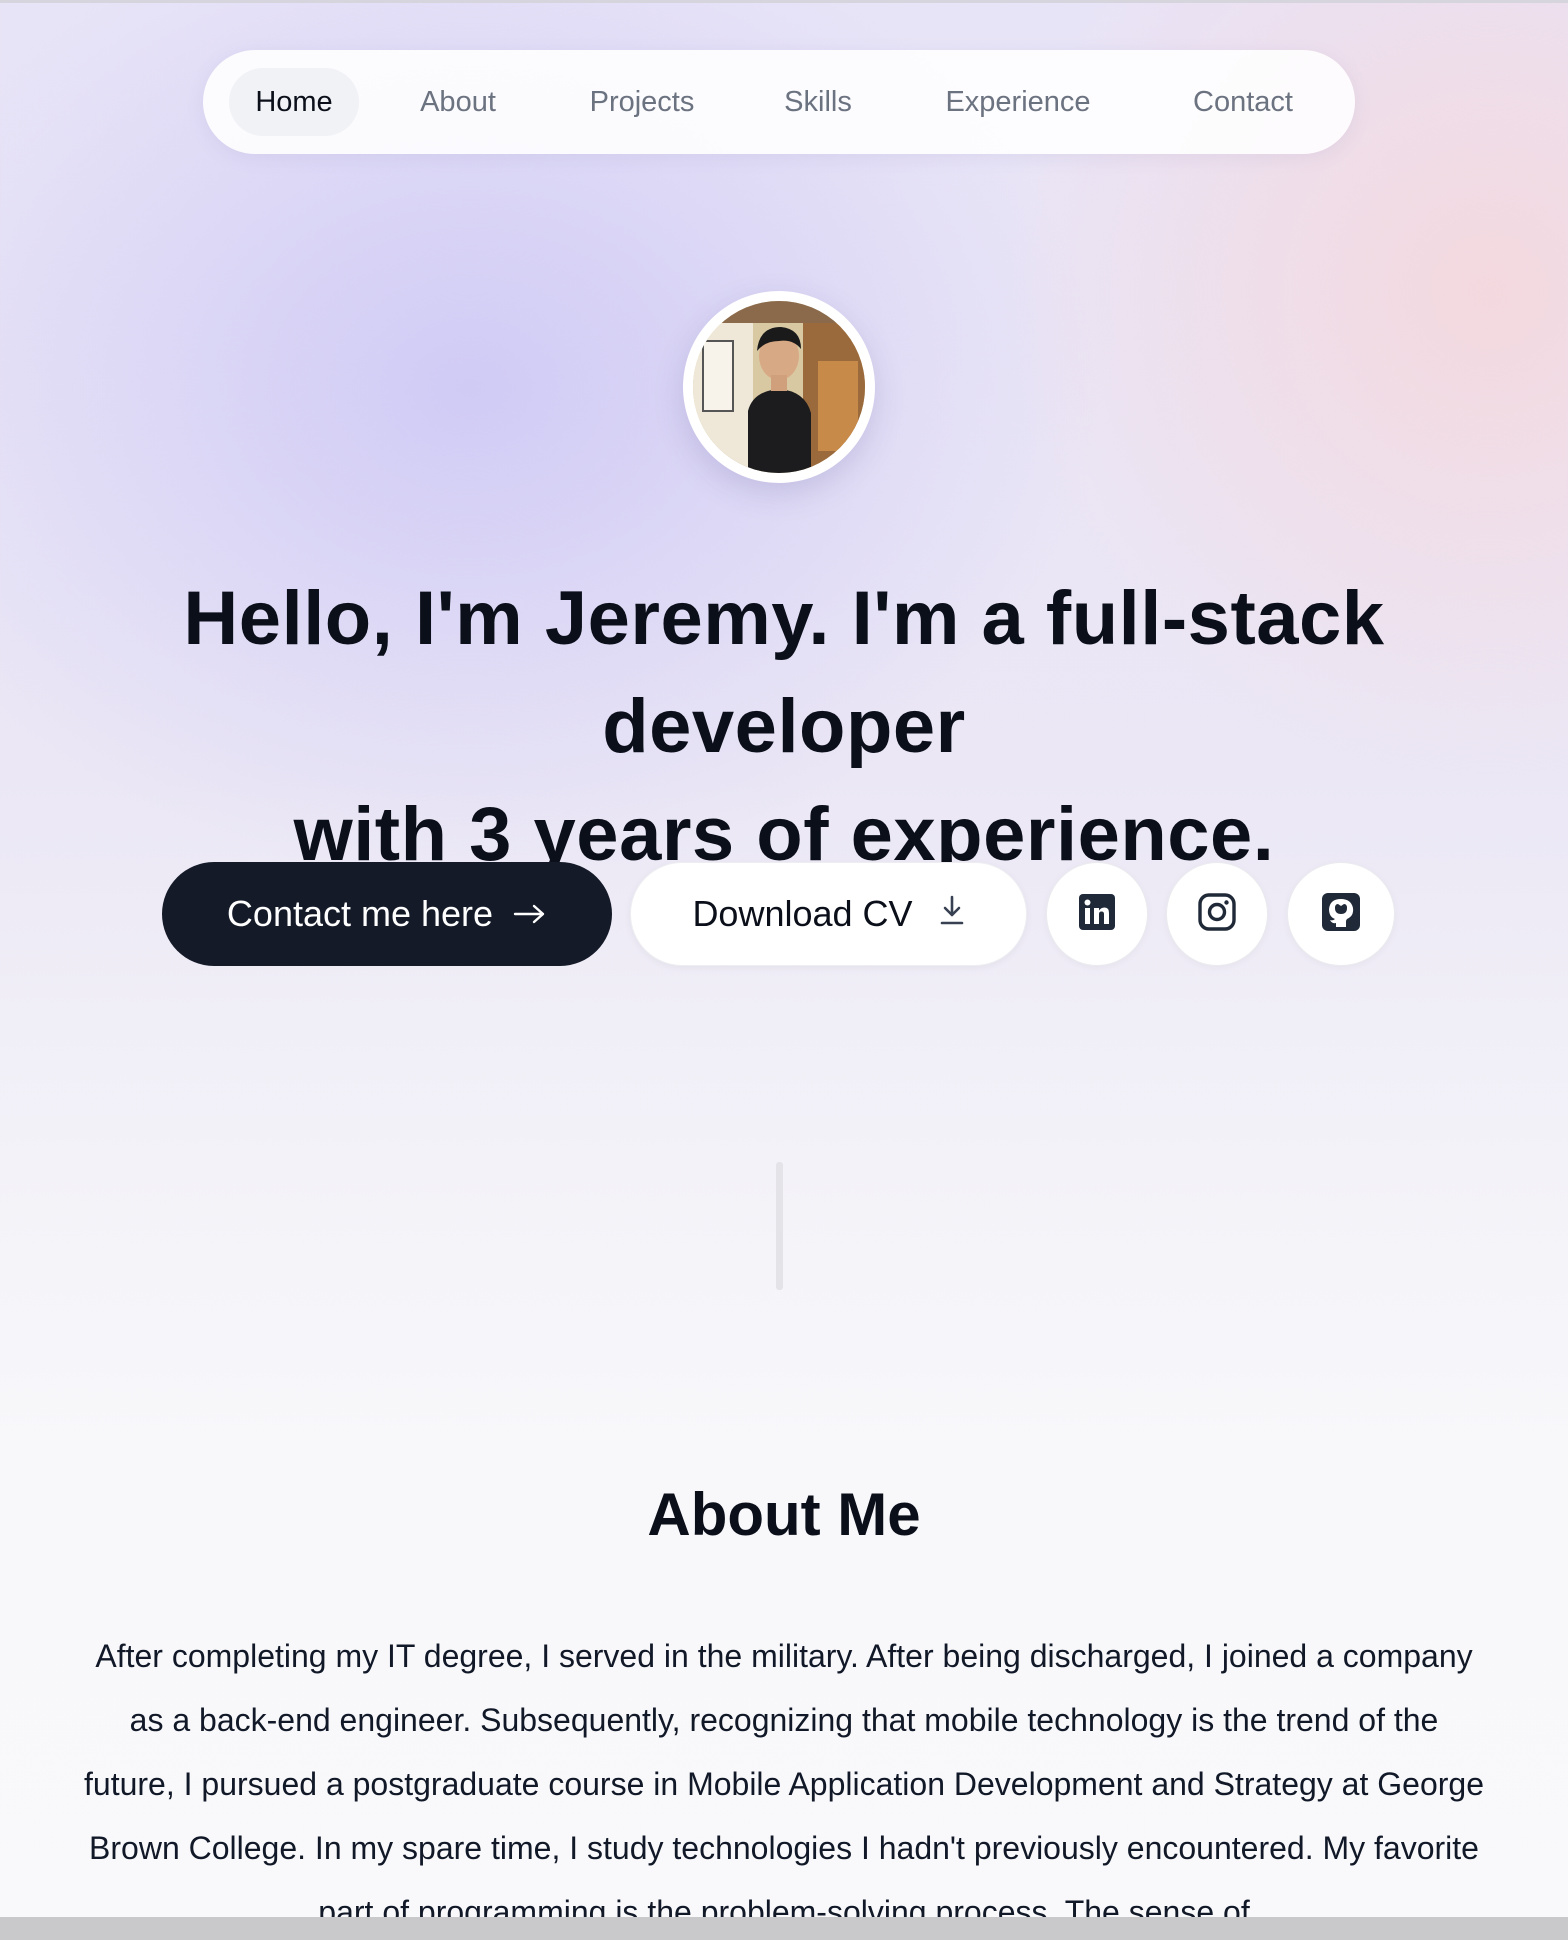  I want to click on contact-me-button: Contact me here, so click(387, 914).